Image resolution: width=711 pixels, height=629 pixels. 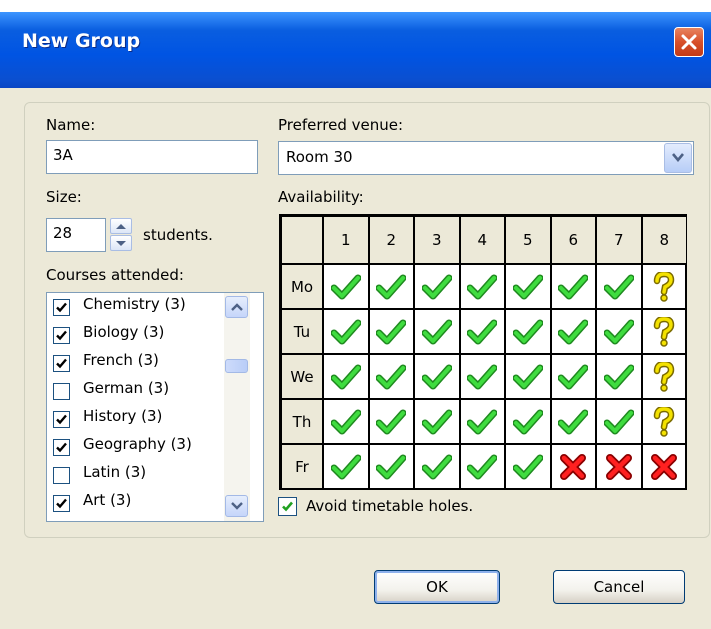 I want to click on title-bar: New Group, so click(x=355, y=44).